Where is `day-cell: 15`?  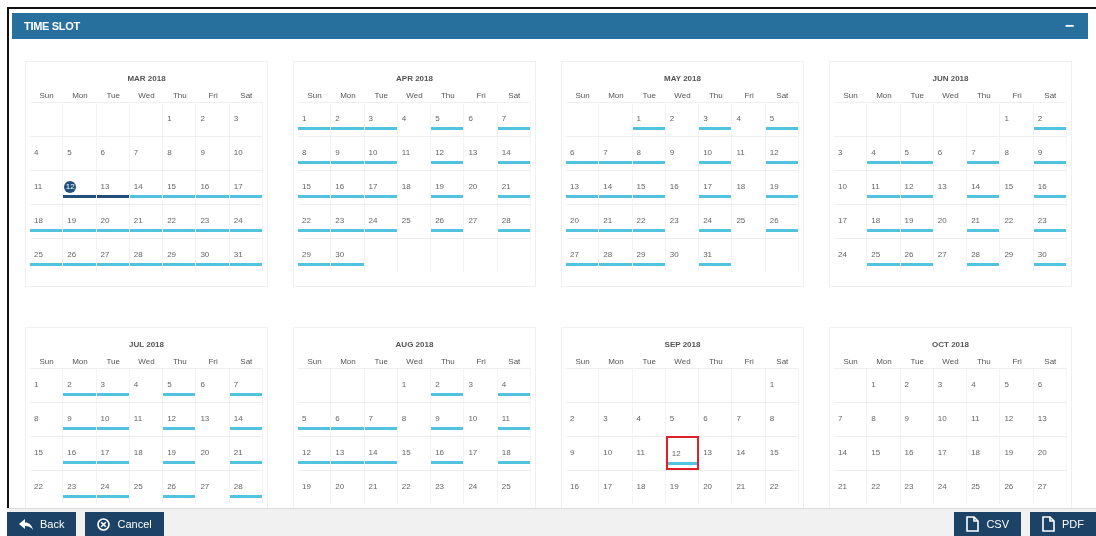 day-cell: 15 is located at coordinates (180, 187).